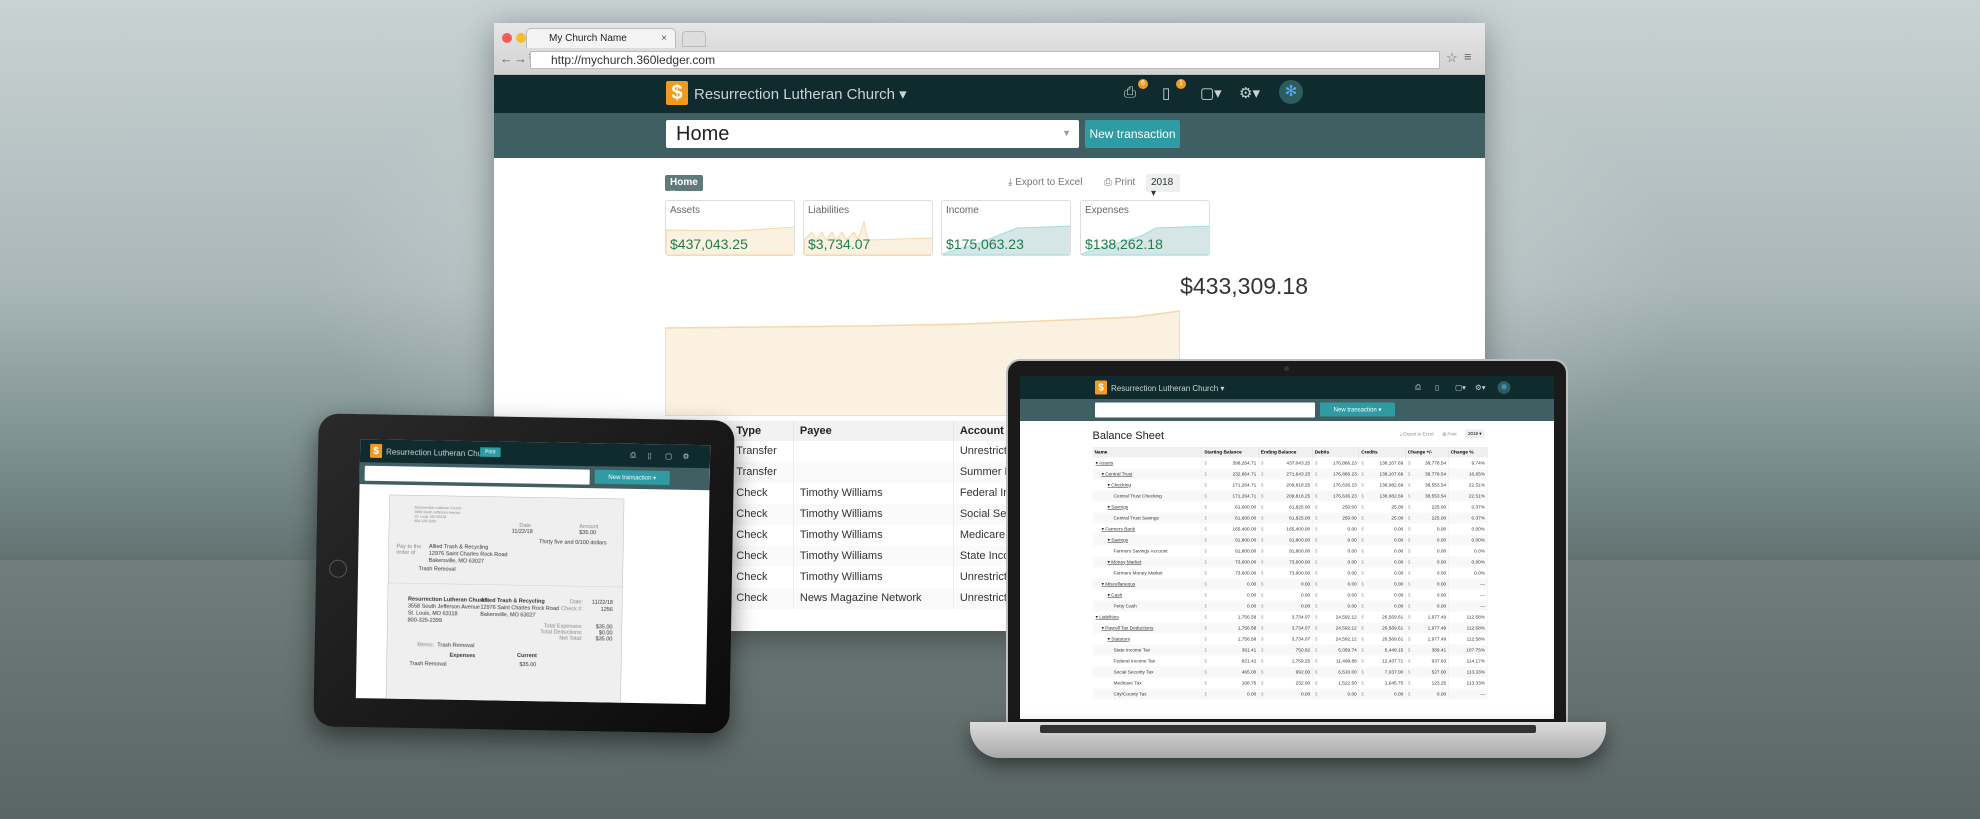  Describe the element at coordinates (1339, 507) in the screenshot. I see `amount-cell: 250.00` at that location.